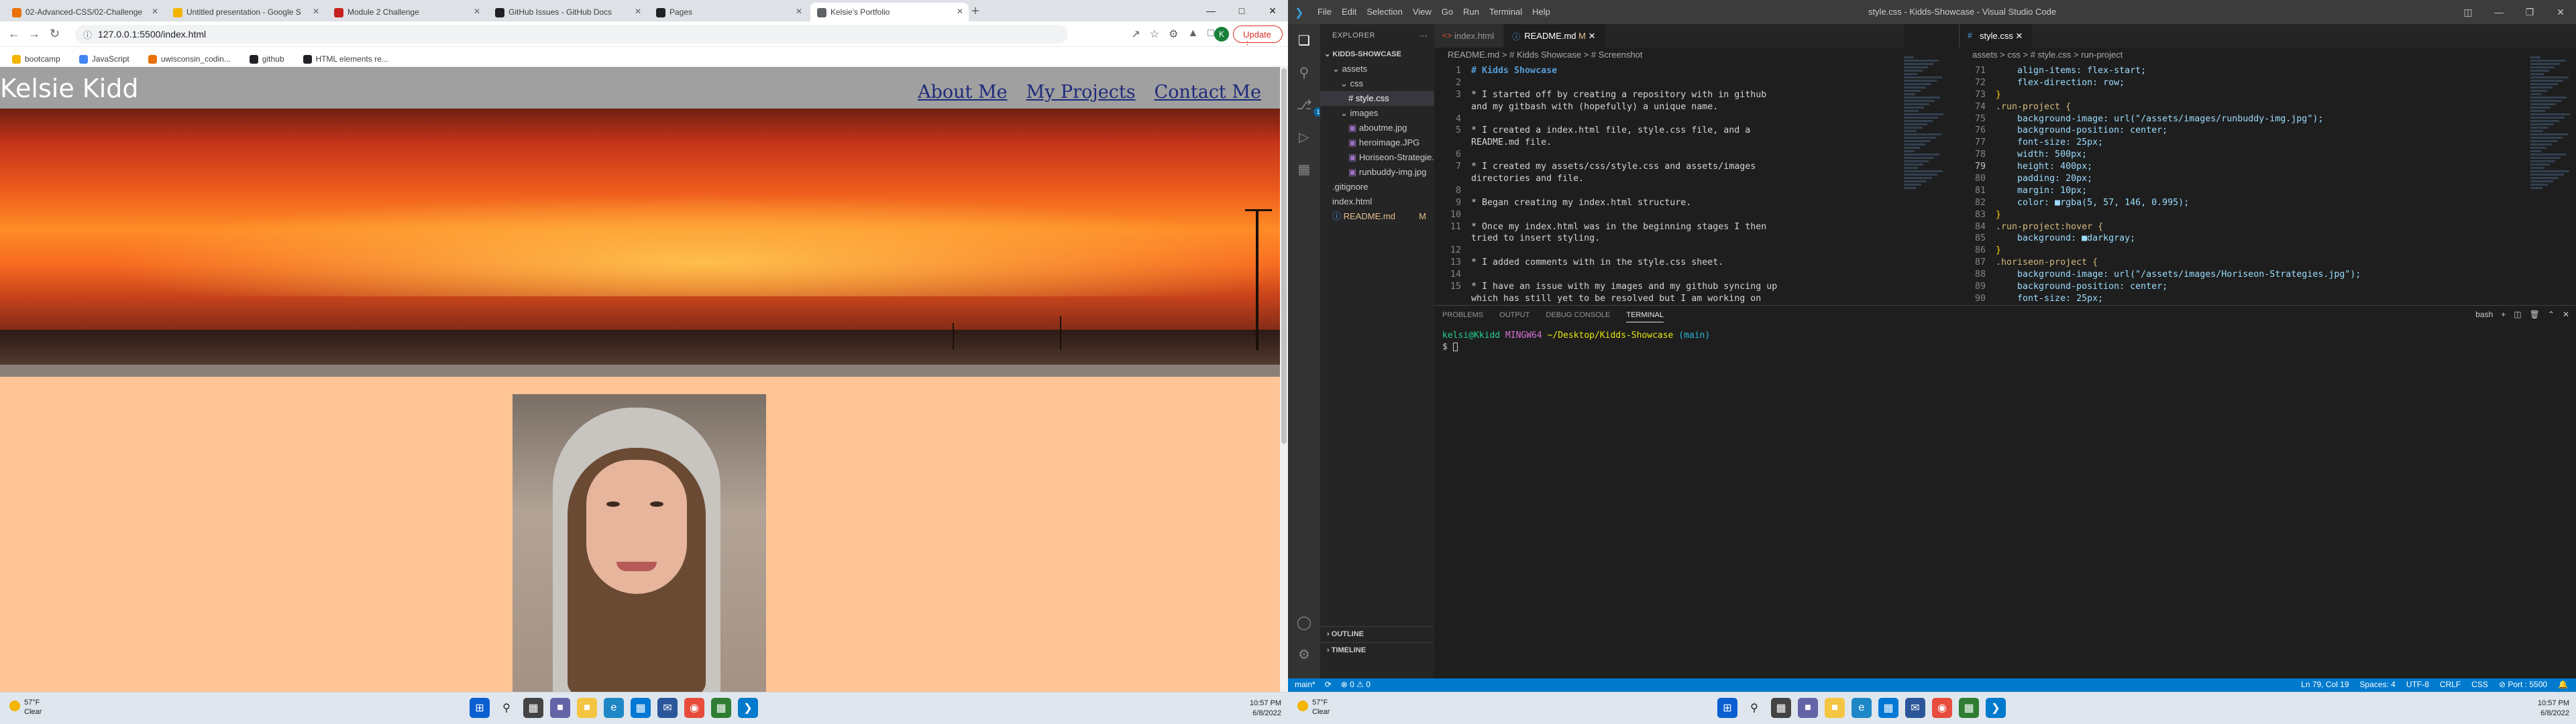 The width and height of the screenshot is (2576, 724). Describe the element at coordinates (406, 12) in the screenshot. I see `browser-tab: Module 2 Challenge ✕` at that location.